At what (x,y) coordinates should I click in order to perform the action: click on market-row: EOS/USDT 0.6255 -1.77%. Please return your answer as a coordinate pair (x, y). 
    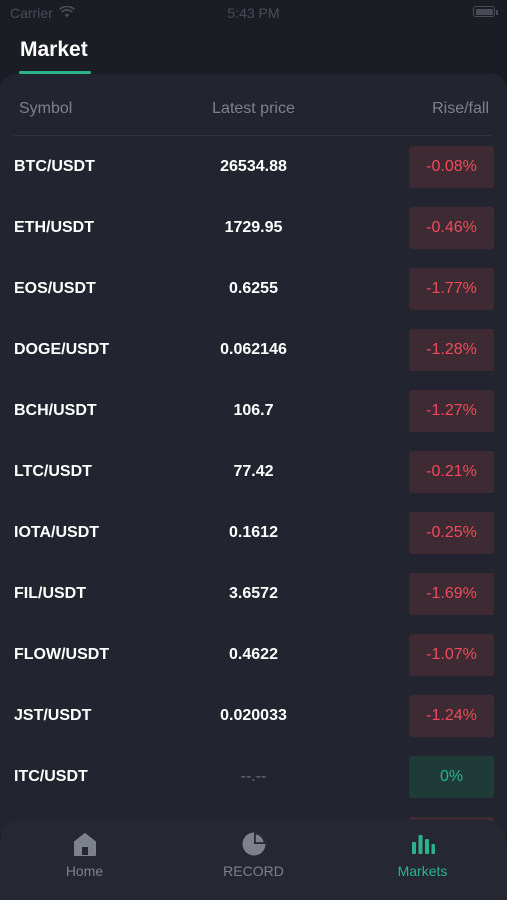
    Looking at the image, I should click on (253, 296).